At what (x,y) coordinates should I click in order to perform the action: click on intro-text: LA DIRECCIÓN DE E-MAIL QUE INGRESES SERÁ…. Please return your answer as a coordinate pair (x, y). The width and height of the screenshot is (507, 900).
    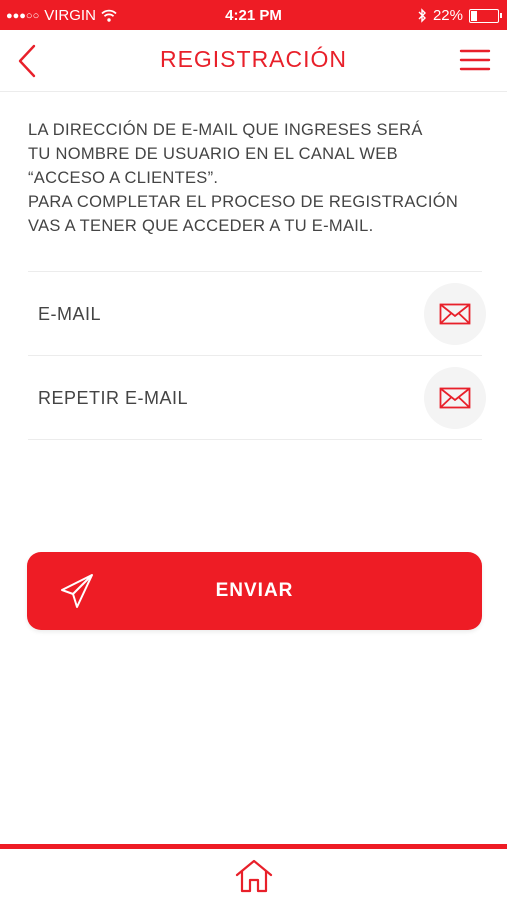
    Looking at the image, I should click on (258, 178).